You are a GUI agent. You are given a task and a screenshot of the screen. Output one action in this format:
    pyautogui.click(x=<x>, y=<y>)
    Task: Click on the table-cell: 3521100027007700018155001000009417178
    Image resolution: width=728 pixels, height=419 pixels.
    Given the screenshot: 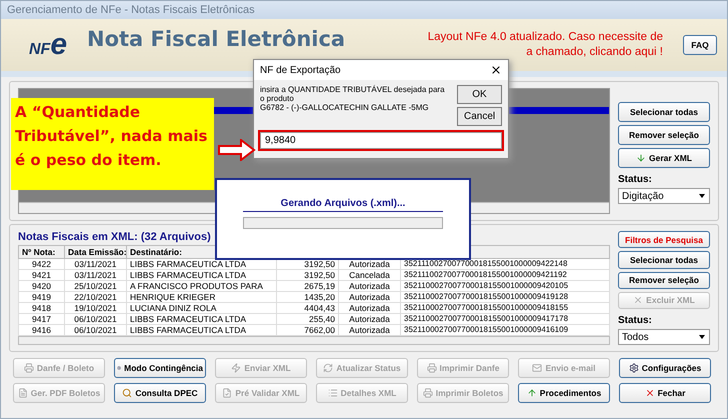 What is the action you would take?
    pyautogui.click(x=505, y=319)
    